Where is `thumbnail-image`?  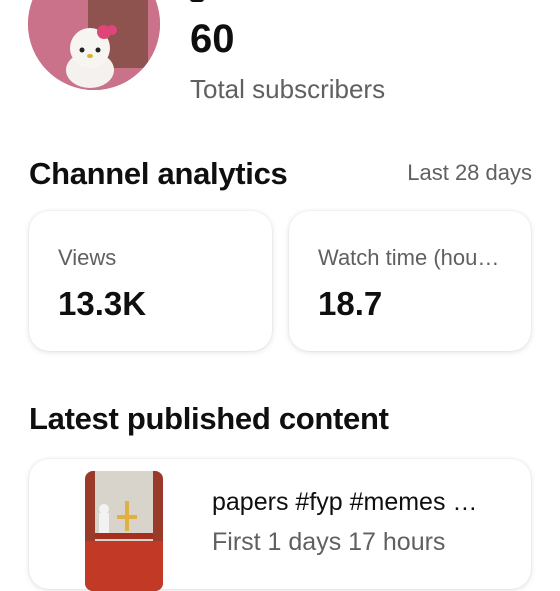 thumbnail-image is located at coordinates (124, 531).